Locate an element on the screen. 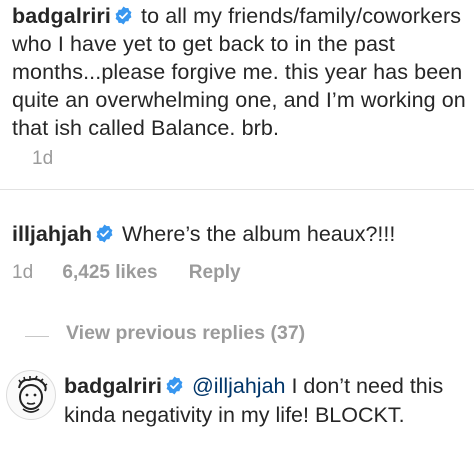 Image resolution: width=474 pixels, height=474 pixels. comment-timestamp: 1d is located at coordinates (23, 272).